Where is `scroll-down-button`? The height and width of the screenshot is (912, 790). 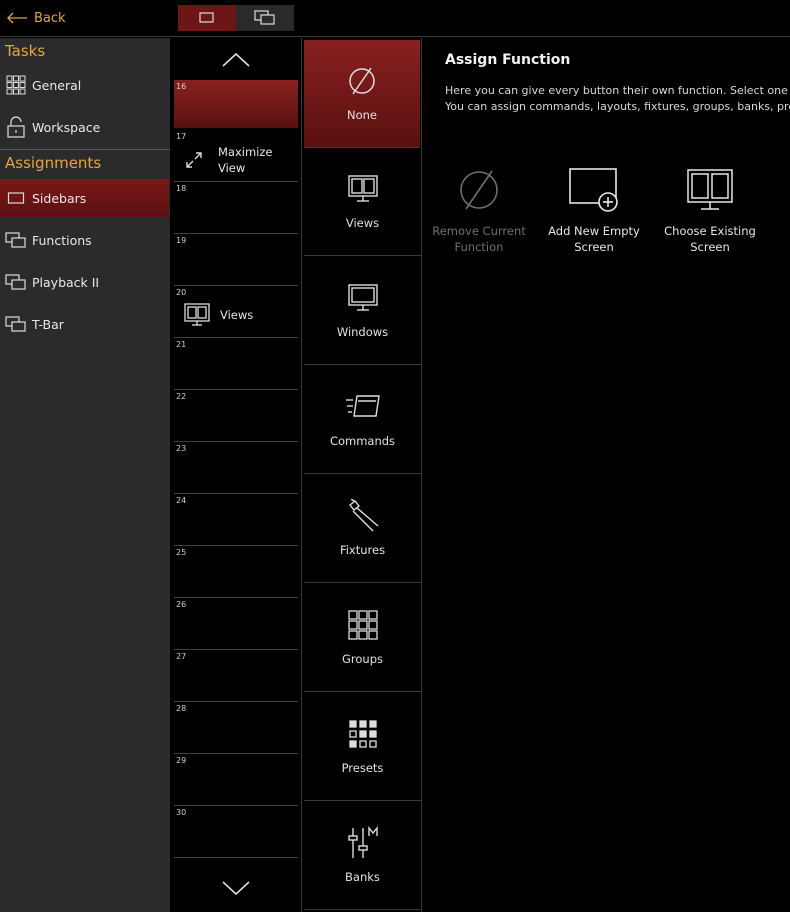
scroll-down-button is located at coordinates (236, 888).